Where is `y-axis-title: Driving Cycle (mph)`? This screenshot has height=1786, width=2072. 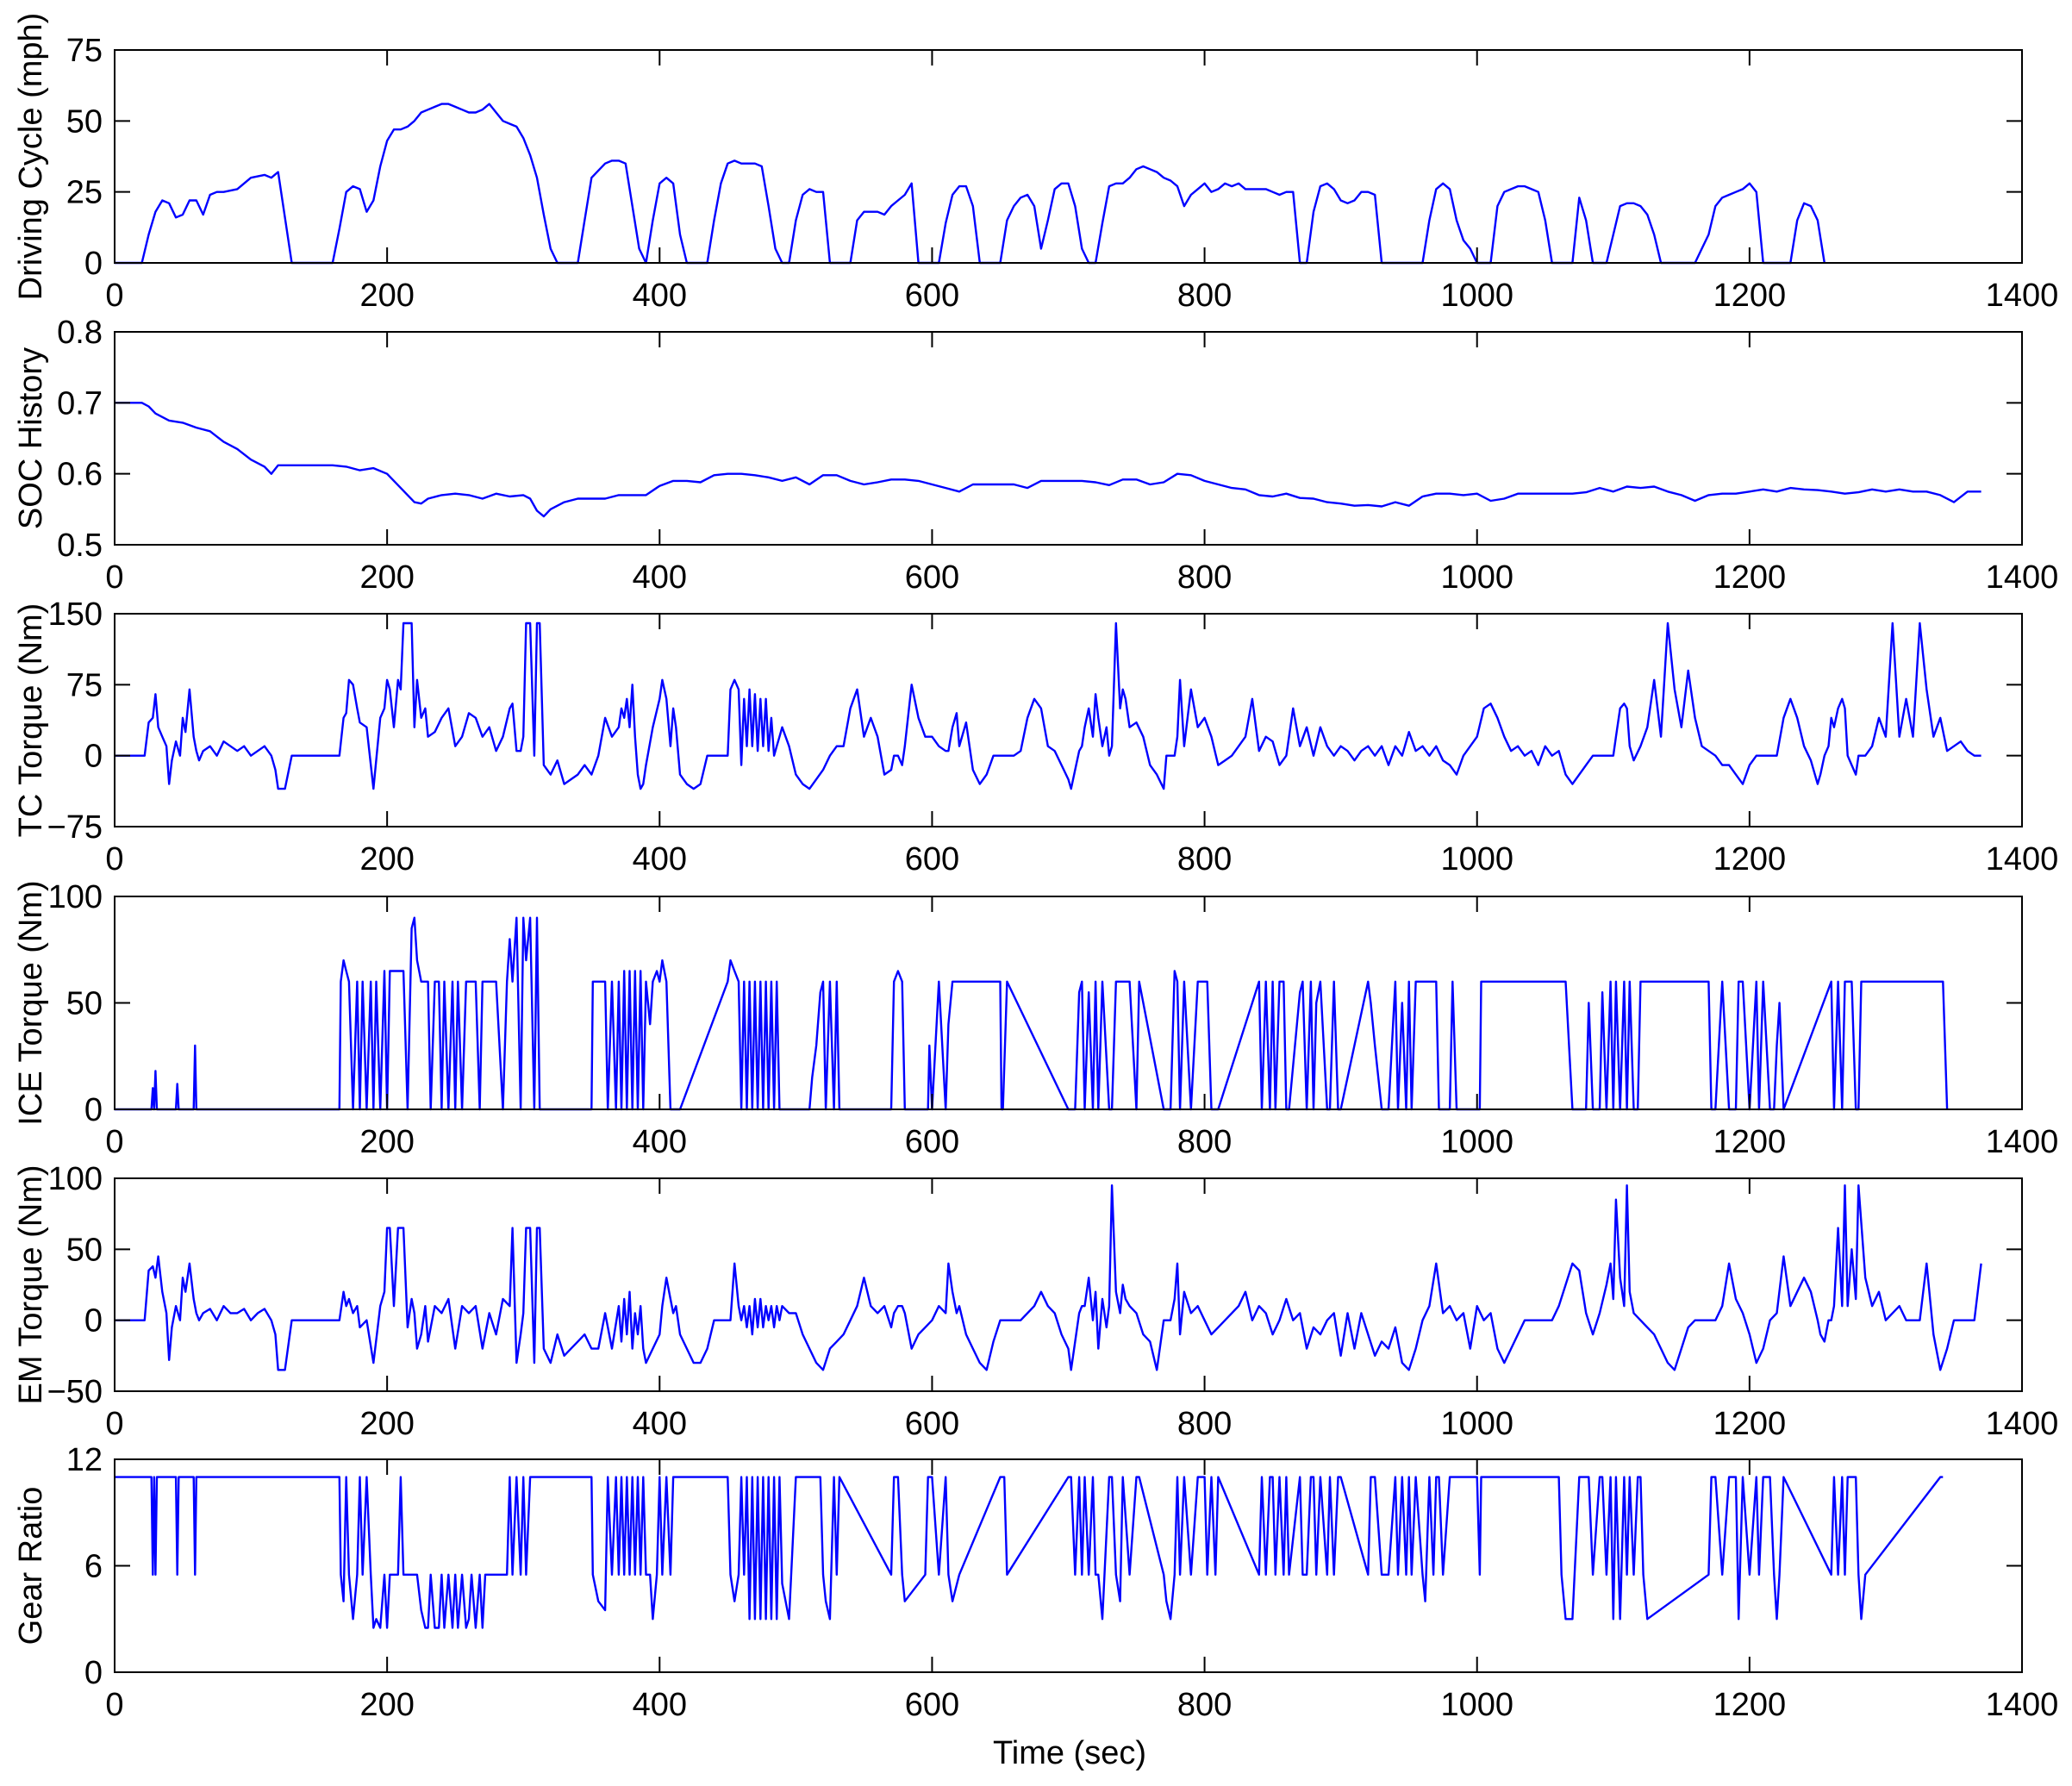
y-axis-title: Driving Cycle (mph) is located at coordinates (31, 157).